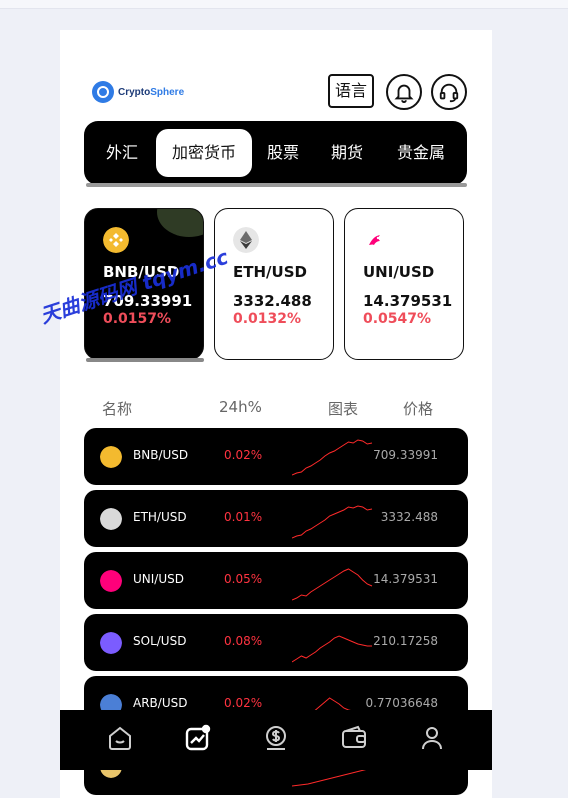 The image size is (568, 798). I want to click on col-change: 24h%, so click(240, 407).